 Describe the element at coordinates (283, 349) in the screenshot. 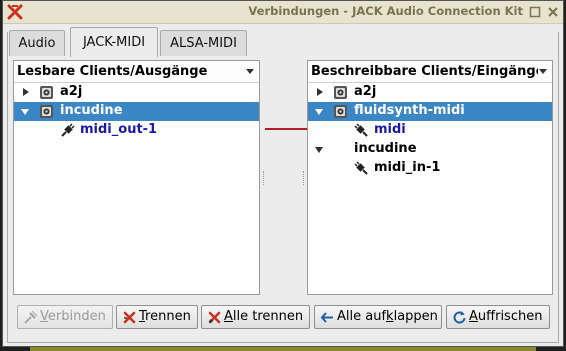

I see `taskbar-strip` at that location.